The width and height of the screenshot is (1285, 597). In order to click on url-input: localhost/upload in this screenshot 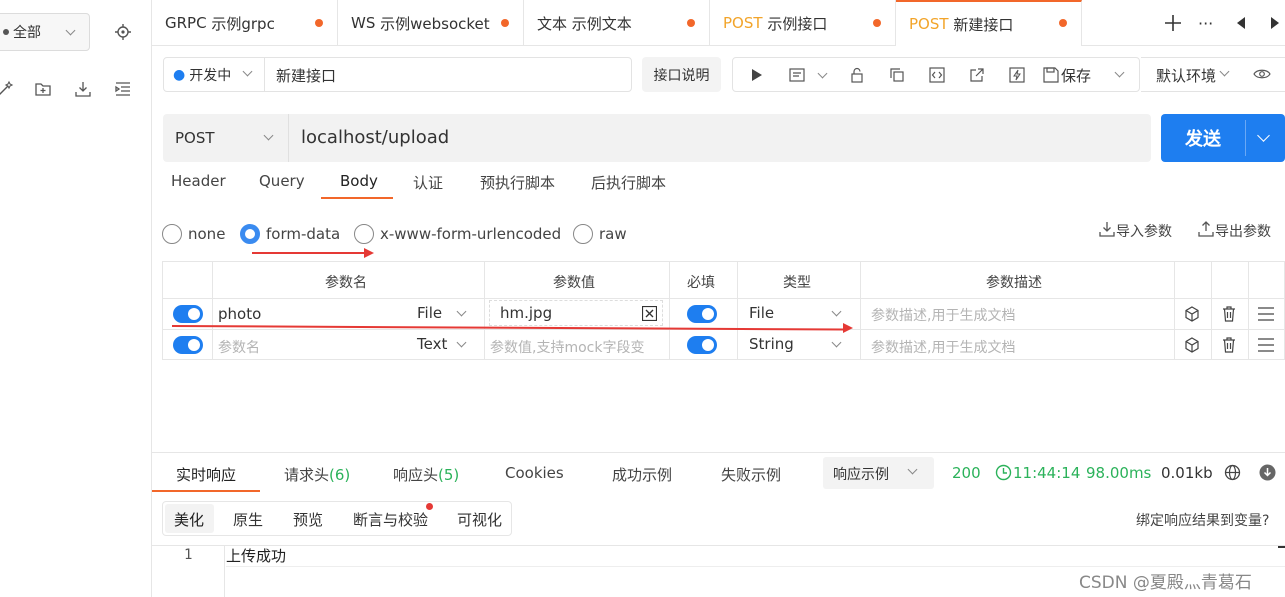, I will do `click(375, 137)`.